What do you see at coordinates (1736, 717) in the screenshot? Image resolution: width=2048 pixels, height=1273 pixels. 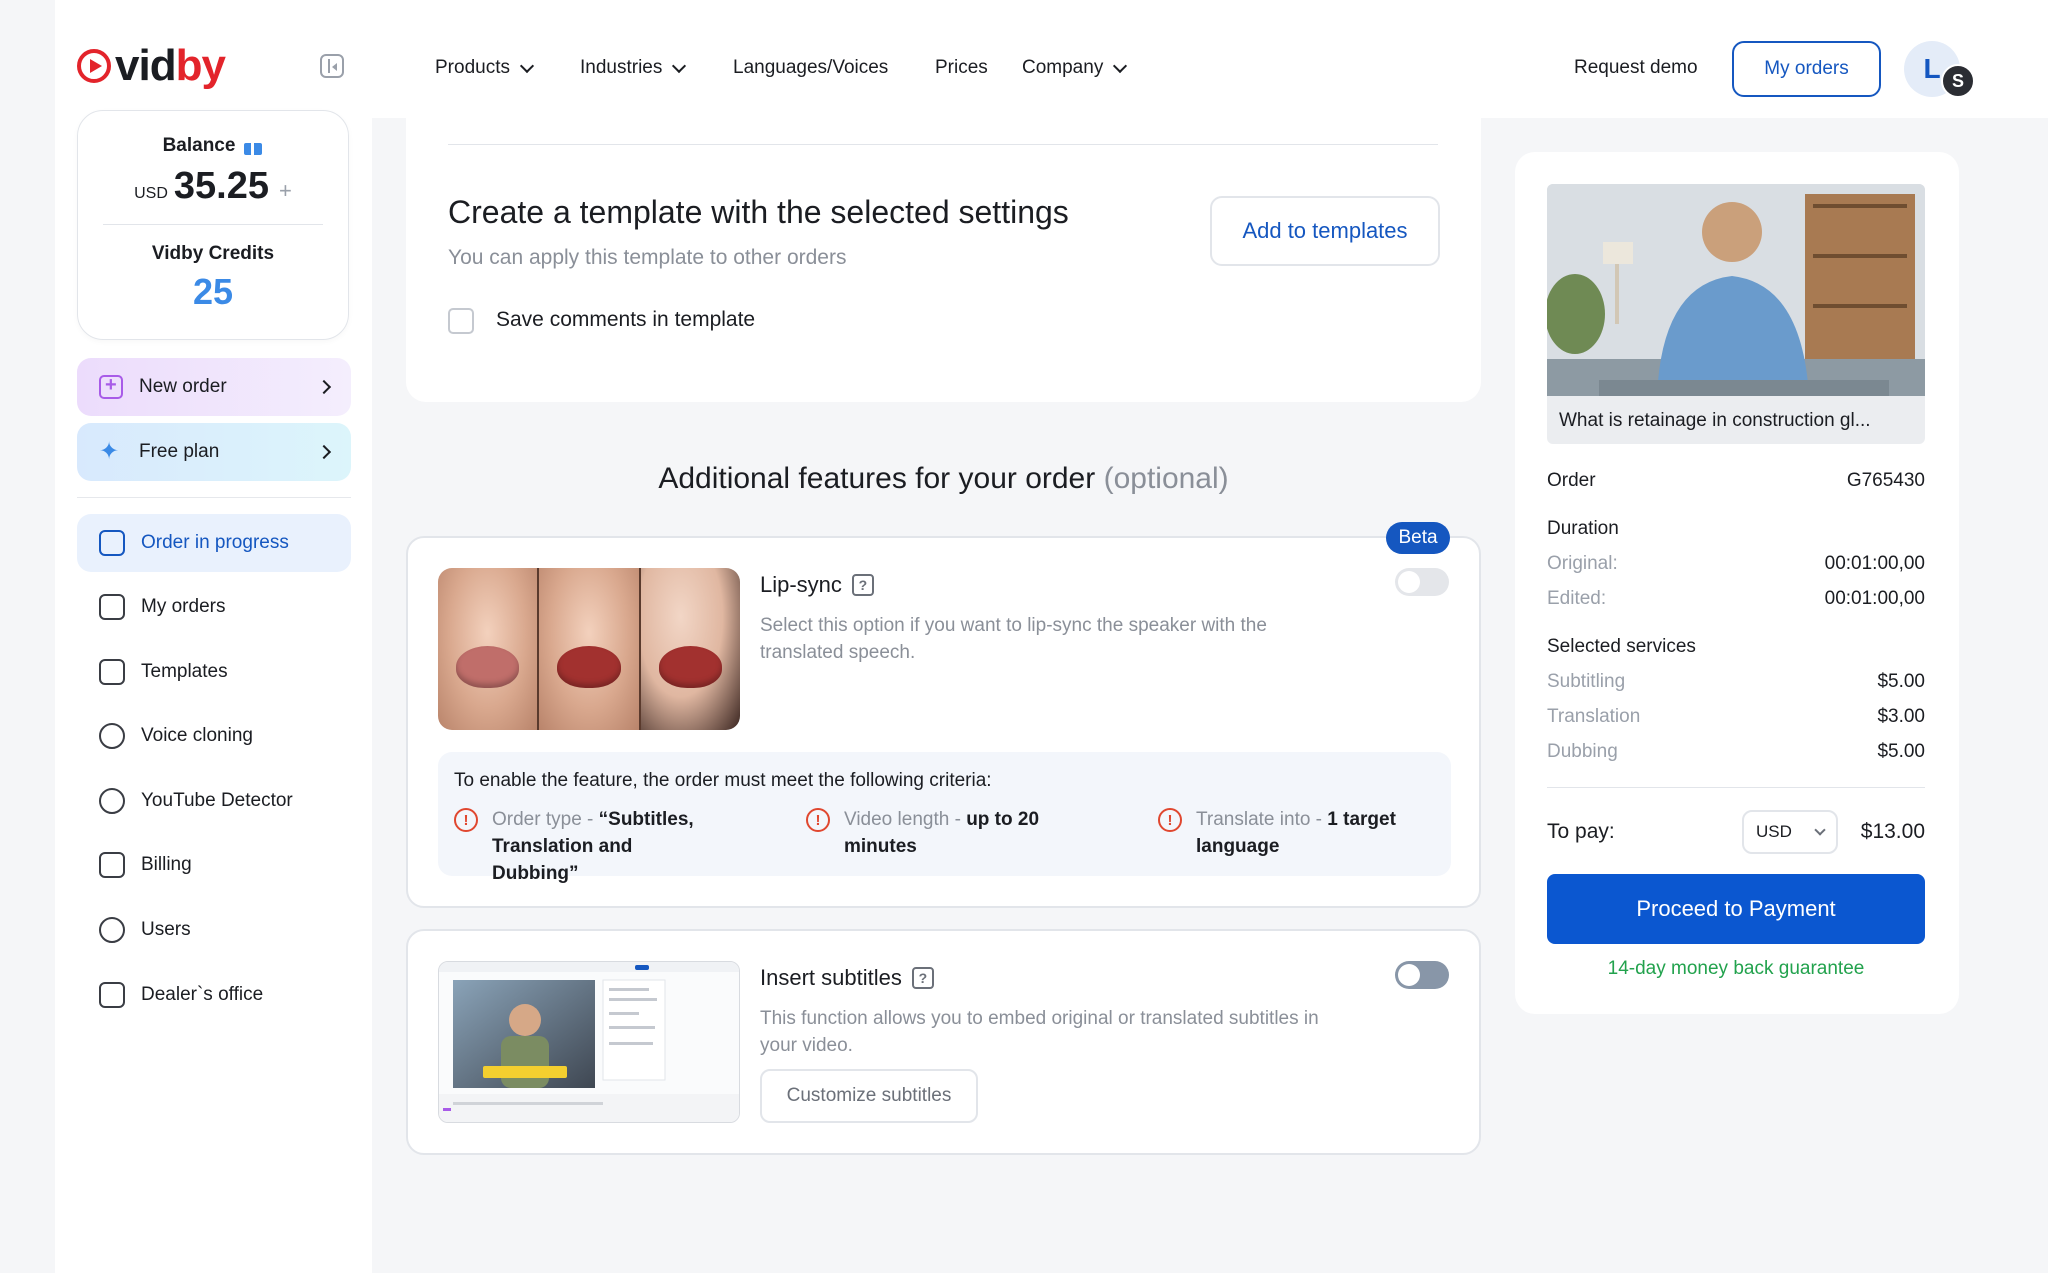 I see `service-row: Translation $3.00` at bounding box center [1736, 717].